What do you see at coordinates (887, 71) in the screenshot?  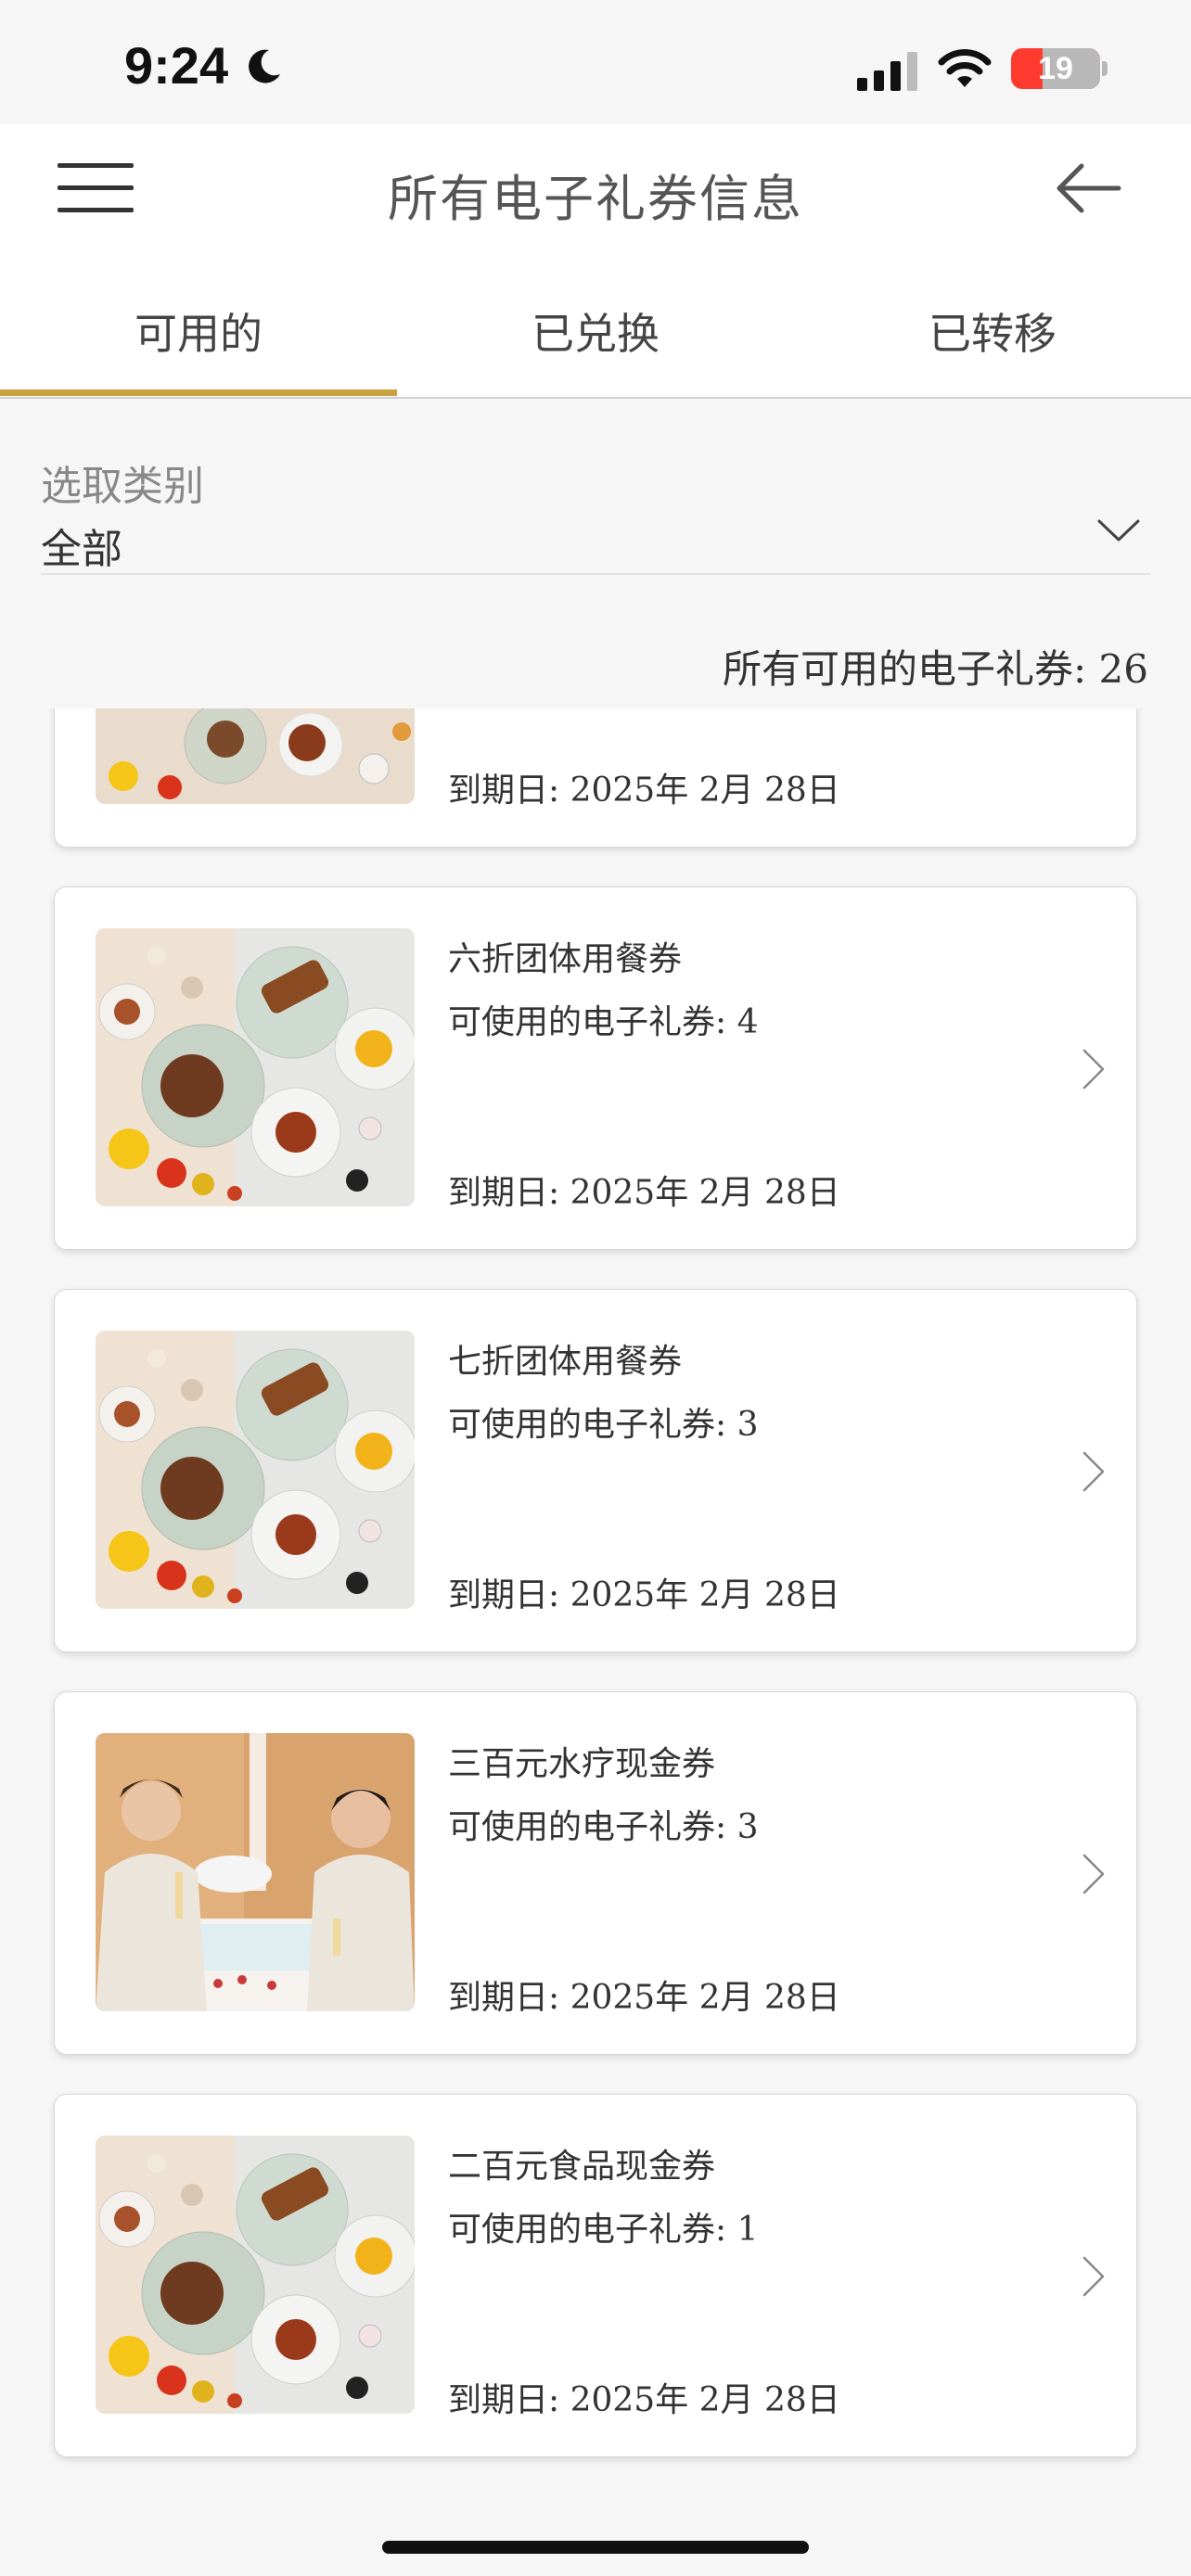 I see `signal-icon` at bounding box center [887, 71].